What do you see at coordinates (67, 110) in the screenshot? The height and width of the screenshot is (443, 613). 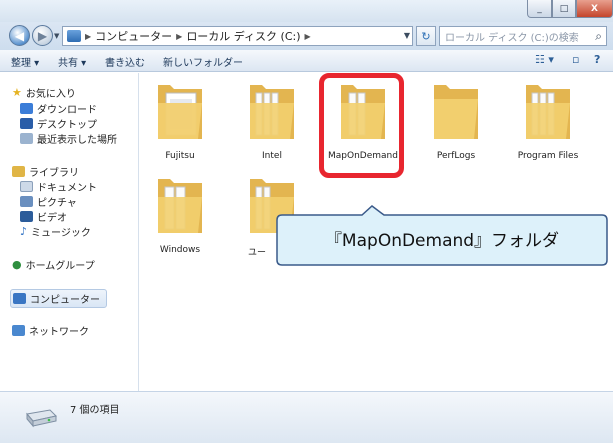 I see `nav-label: ダウンロード` at bounding box center [67, 110].